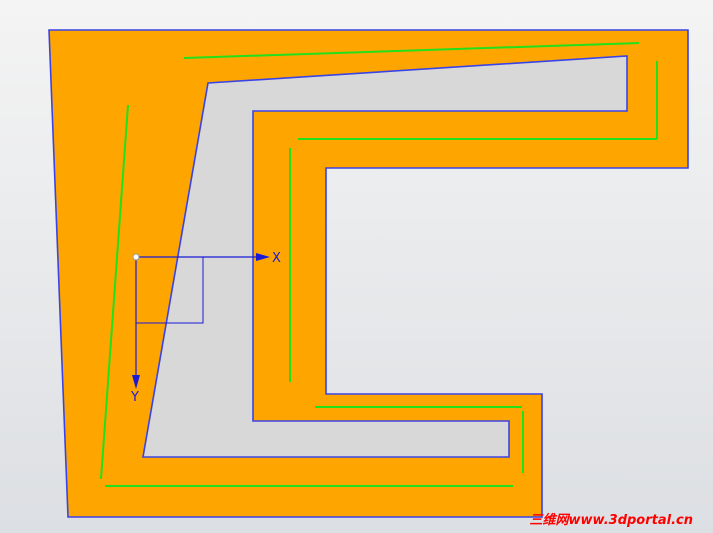  I want to click on y-axis-label: Y, so click(134, 397).